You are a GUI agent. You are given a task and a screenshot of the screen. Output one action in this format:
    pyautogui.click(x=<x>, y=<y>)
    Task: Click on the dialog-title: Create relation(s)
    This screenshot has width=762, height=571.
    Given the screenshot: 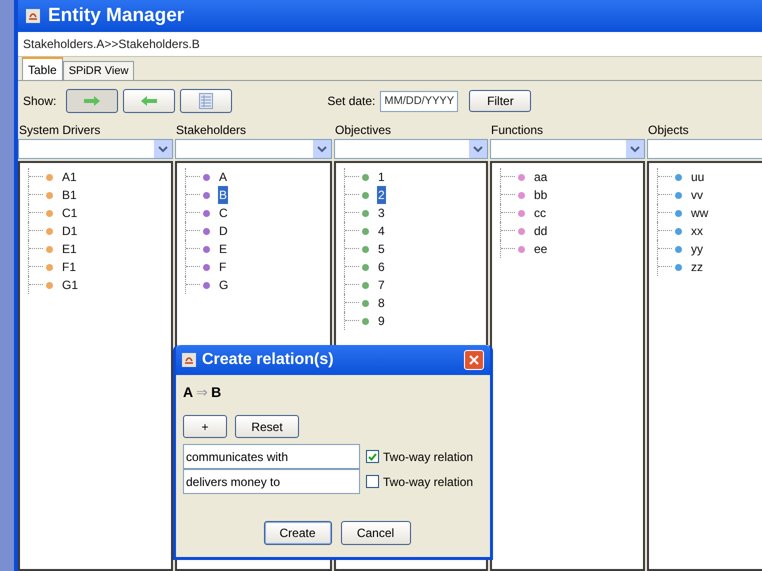 What is the action you would take?
    pyautogui.click(x=268, y=360)
    